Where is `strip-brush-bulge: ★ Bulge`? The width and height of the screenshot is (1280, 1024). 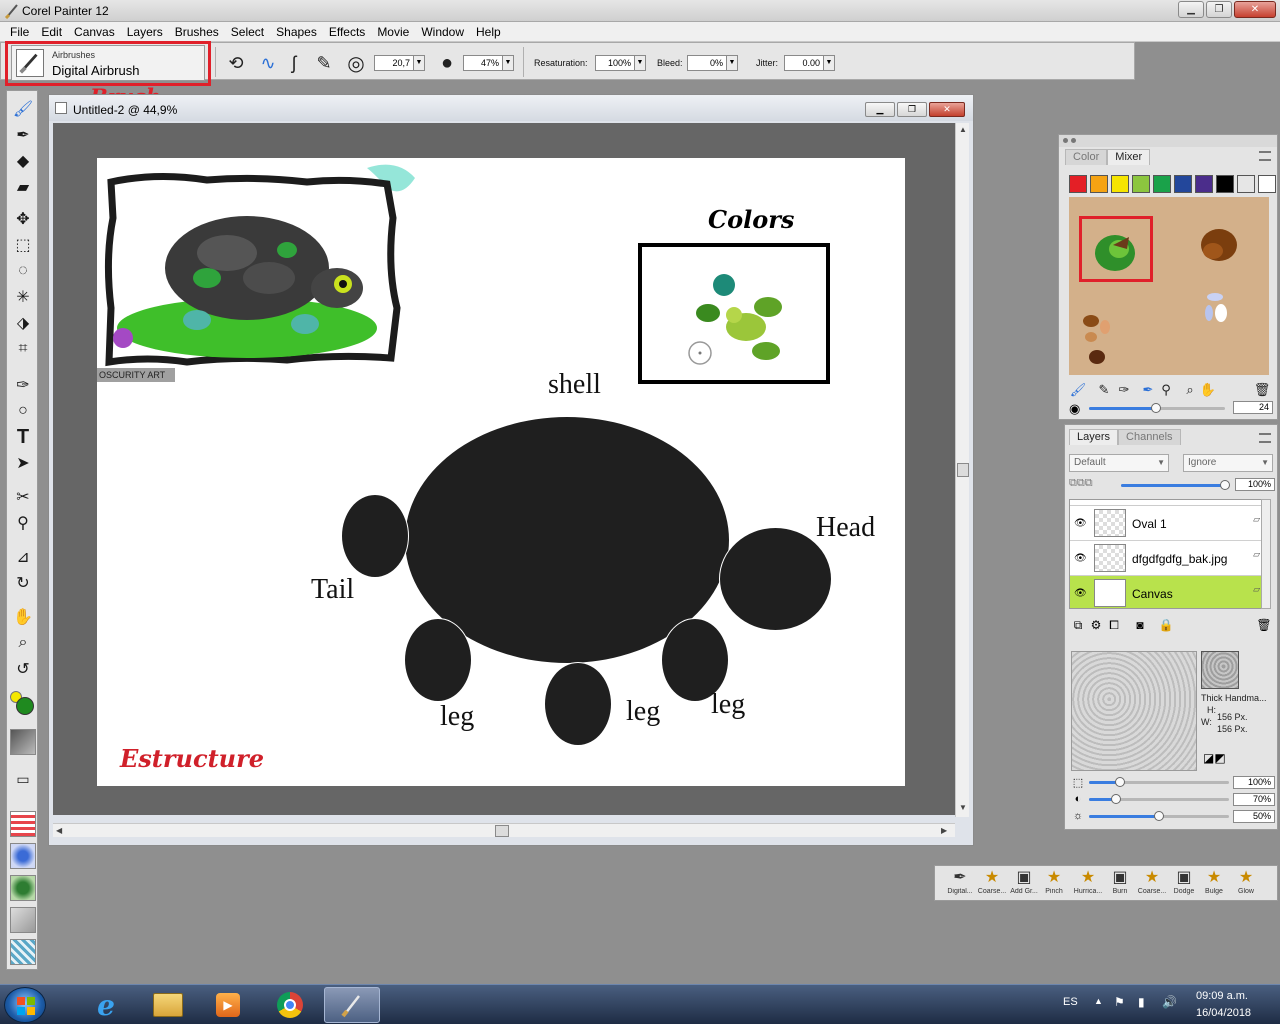
strip-brush-bulge: ★ Bulge is located at coordinates (1214, 884).